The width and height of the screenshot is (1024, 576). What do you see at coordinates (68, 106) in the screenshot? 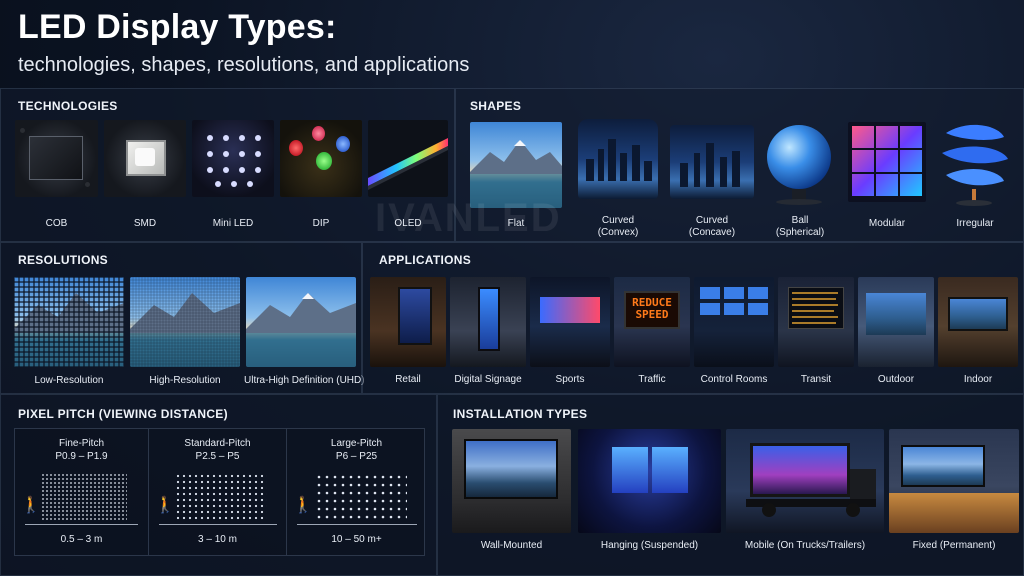
I see `technologies-title: TECHNOLOGIES` at bounding box center [68, 106].